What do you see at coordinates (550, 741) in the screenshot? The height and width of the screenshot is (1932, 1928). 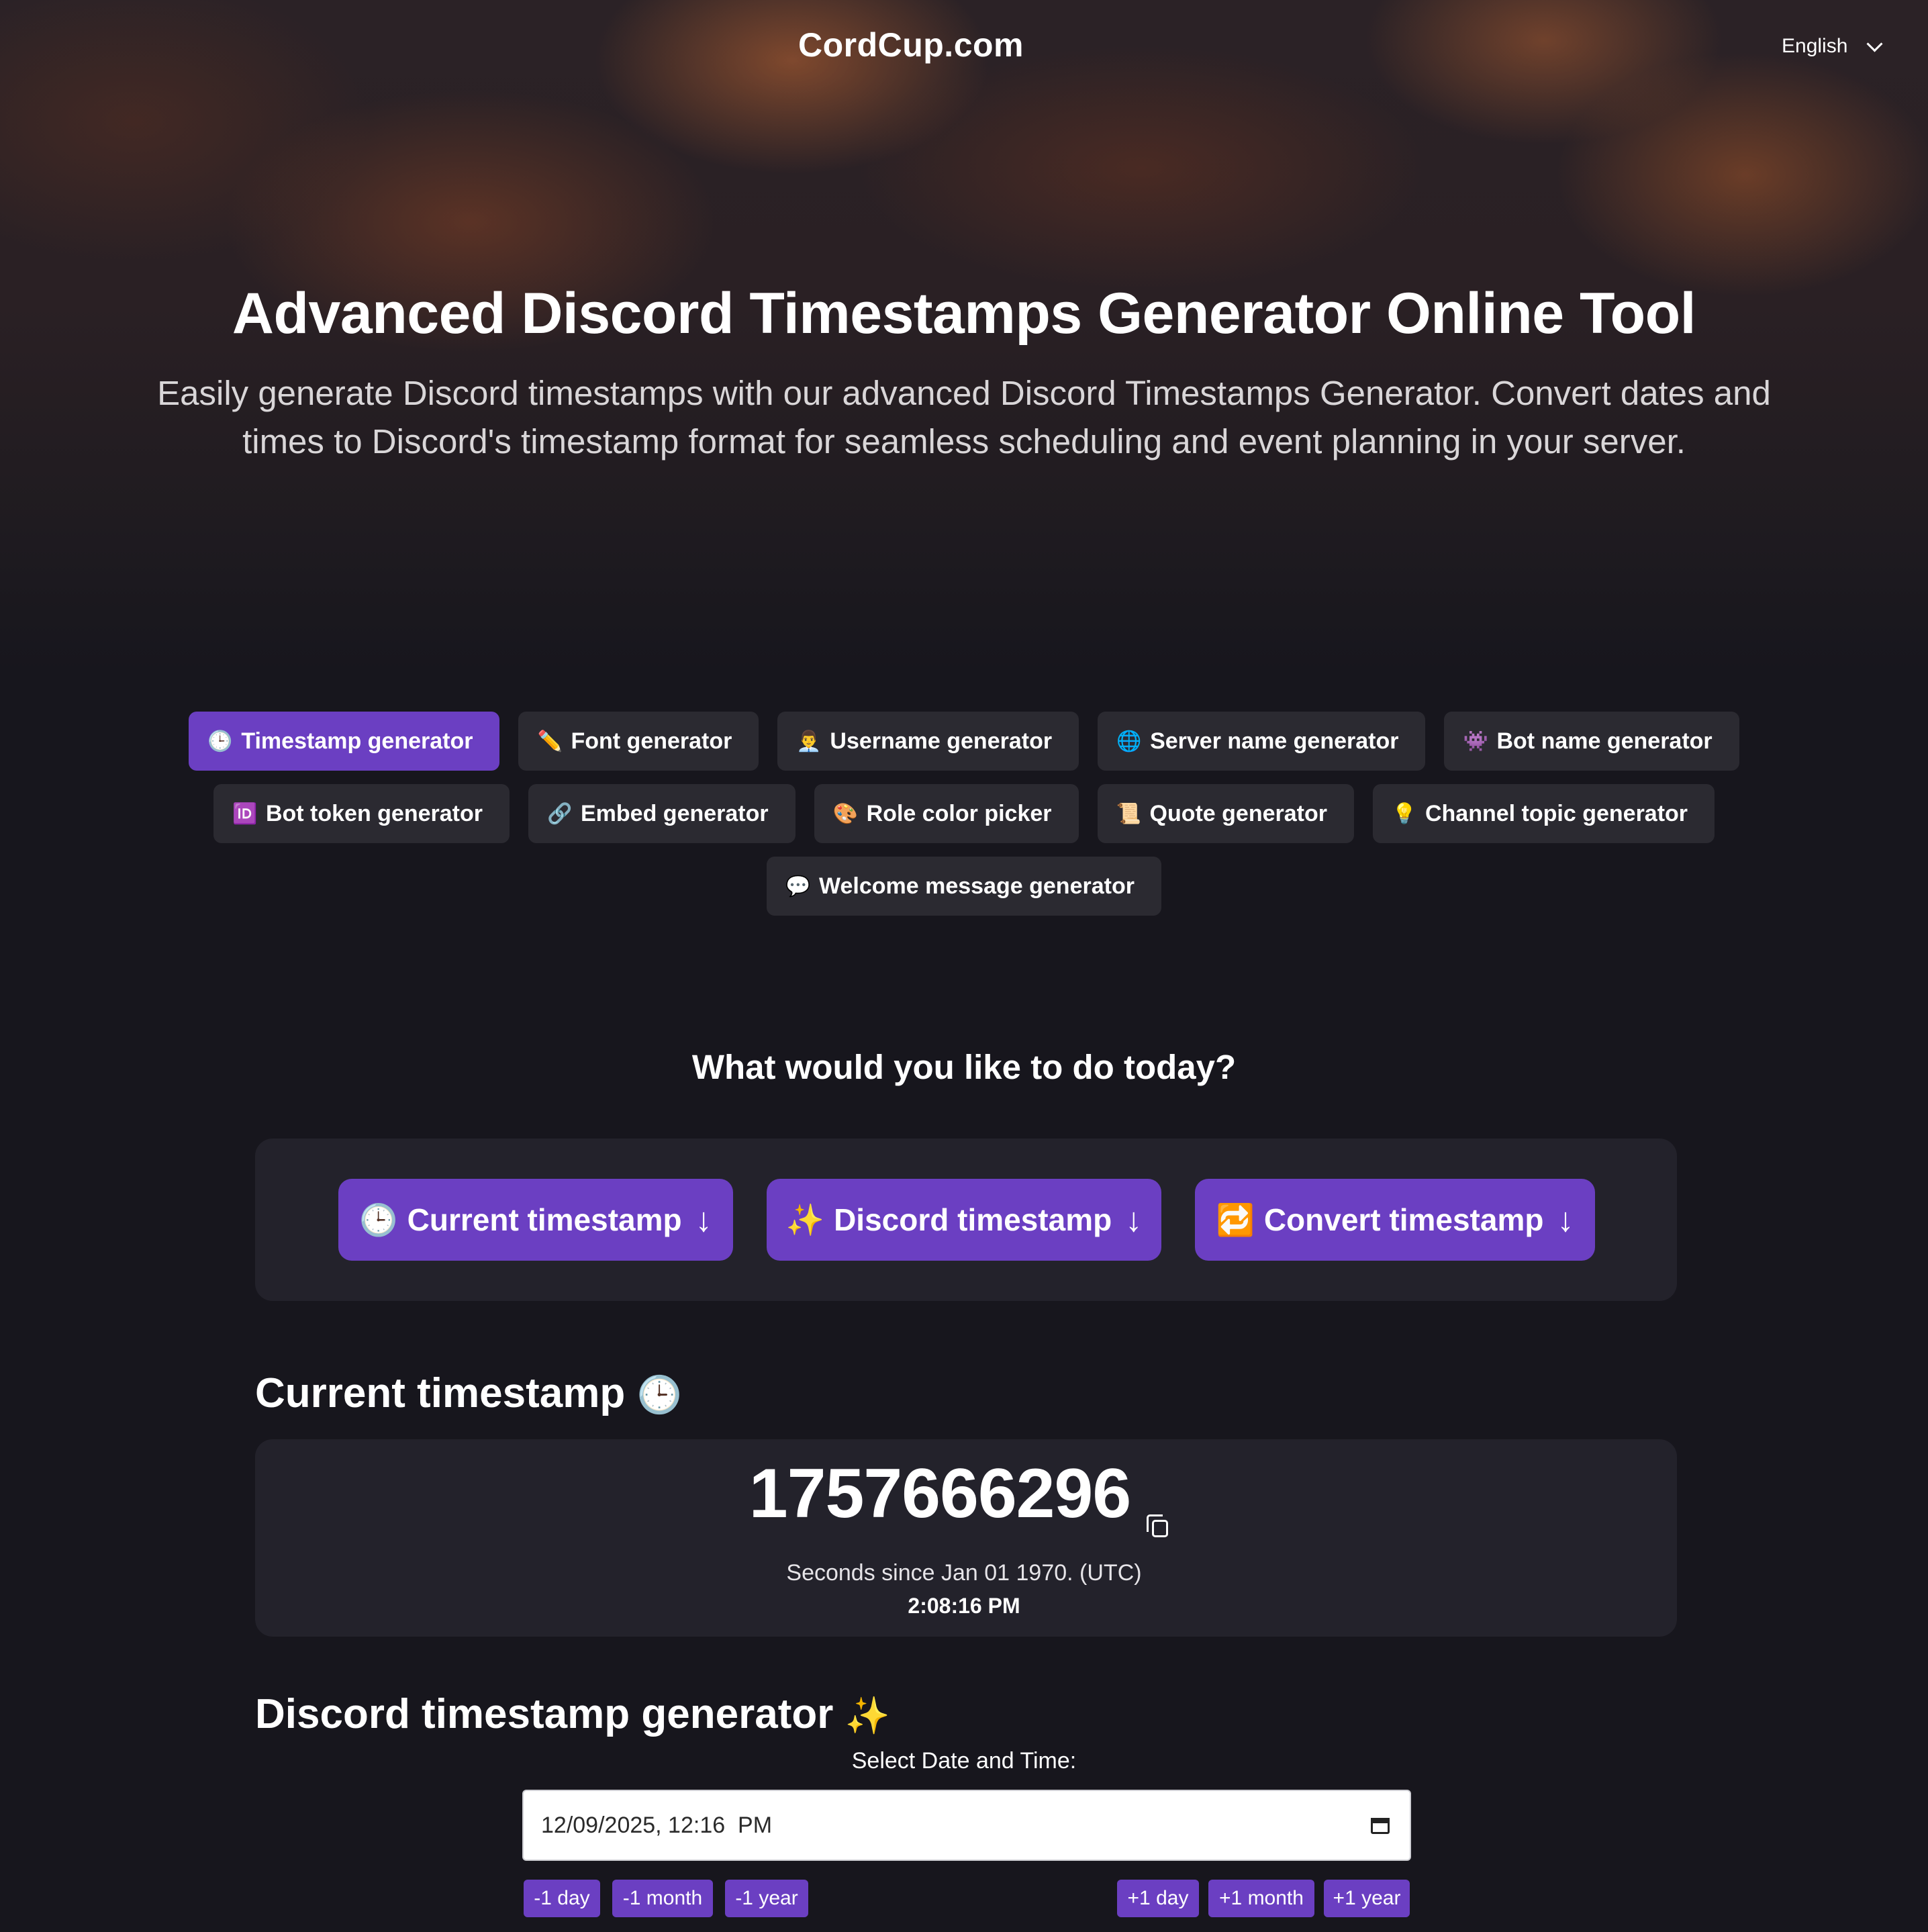 I see `pencil-icon: ✏️` at bounding box center [550, 741].